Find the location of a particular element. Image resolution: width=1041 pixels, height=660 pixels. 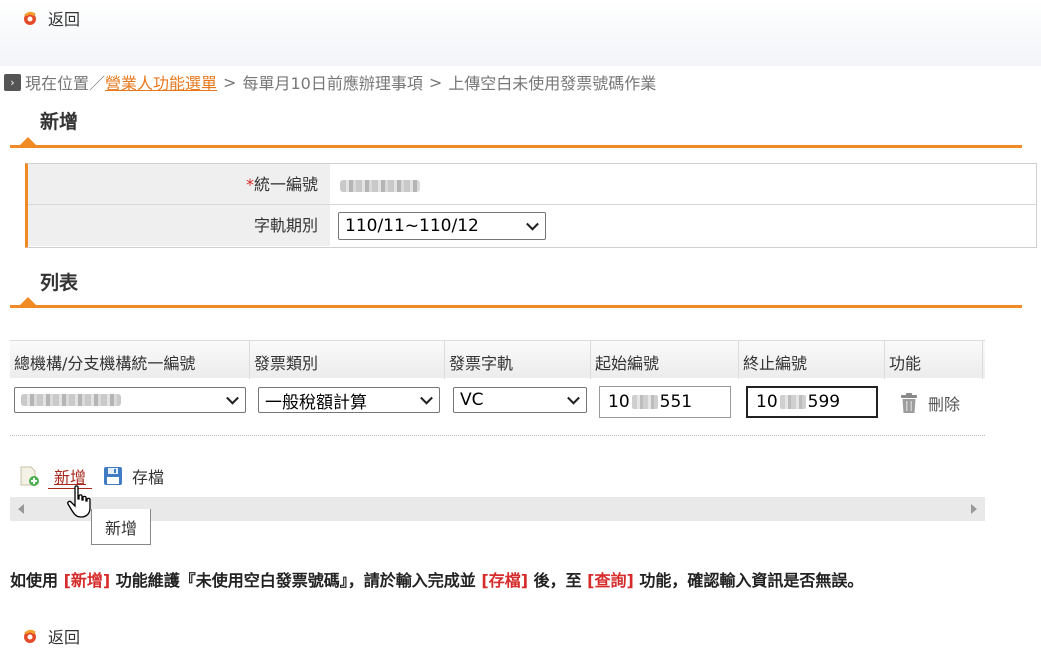

notice-part: 後，至 is located at coordinates (558, 580).